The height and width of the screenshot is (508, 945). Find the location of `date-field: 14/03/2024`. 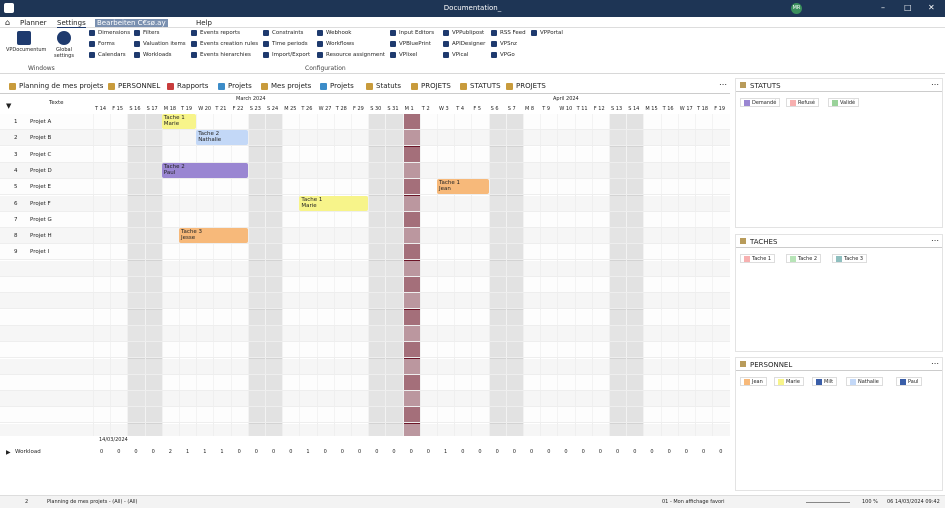

date-field: 14/03/2024 is located at coordinates (113, 440).